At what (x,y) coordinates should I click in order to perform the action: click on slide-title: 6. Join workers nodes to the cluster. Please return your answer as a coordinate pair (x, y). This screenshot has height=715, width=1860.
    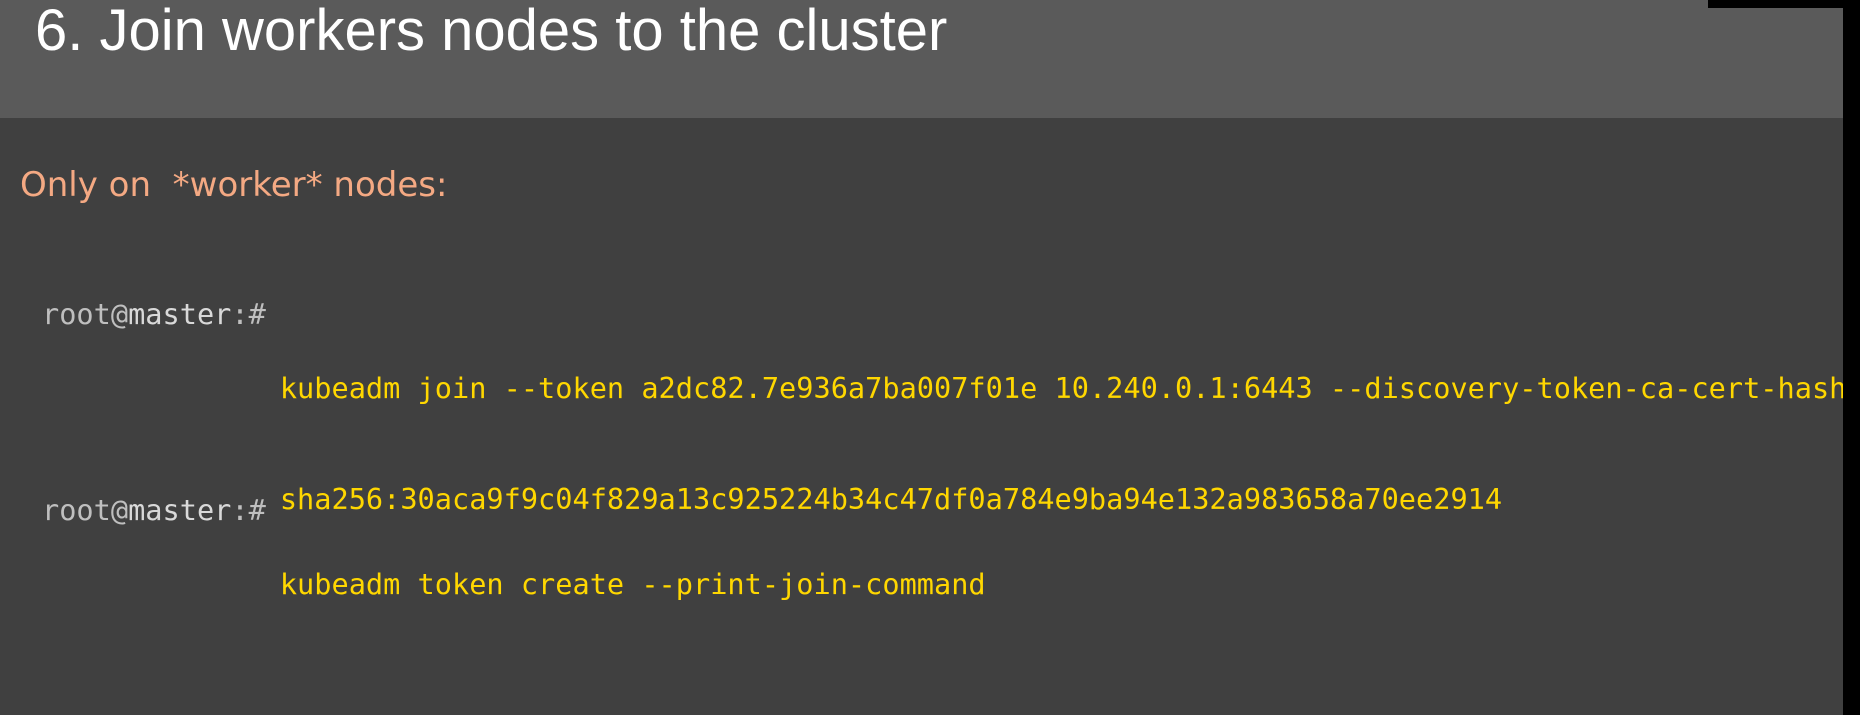
    Looking at the image, I should click on (491, 31).